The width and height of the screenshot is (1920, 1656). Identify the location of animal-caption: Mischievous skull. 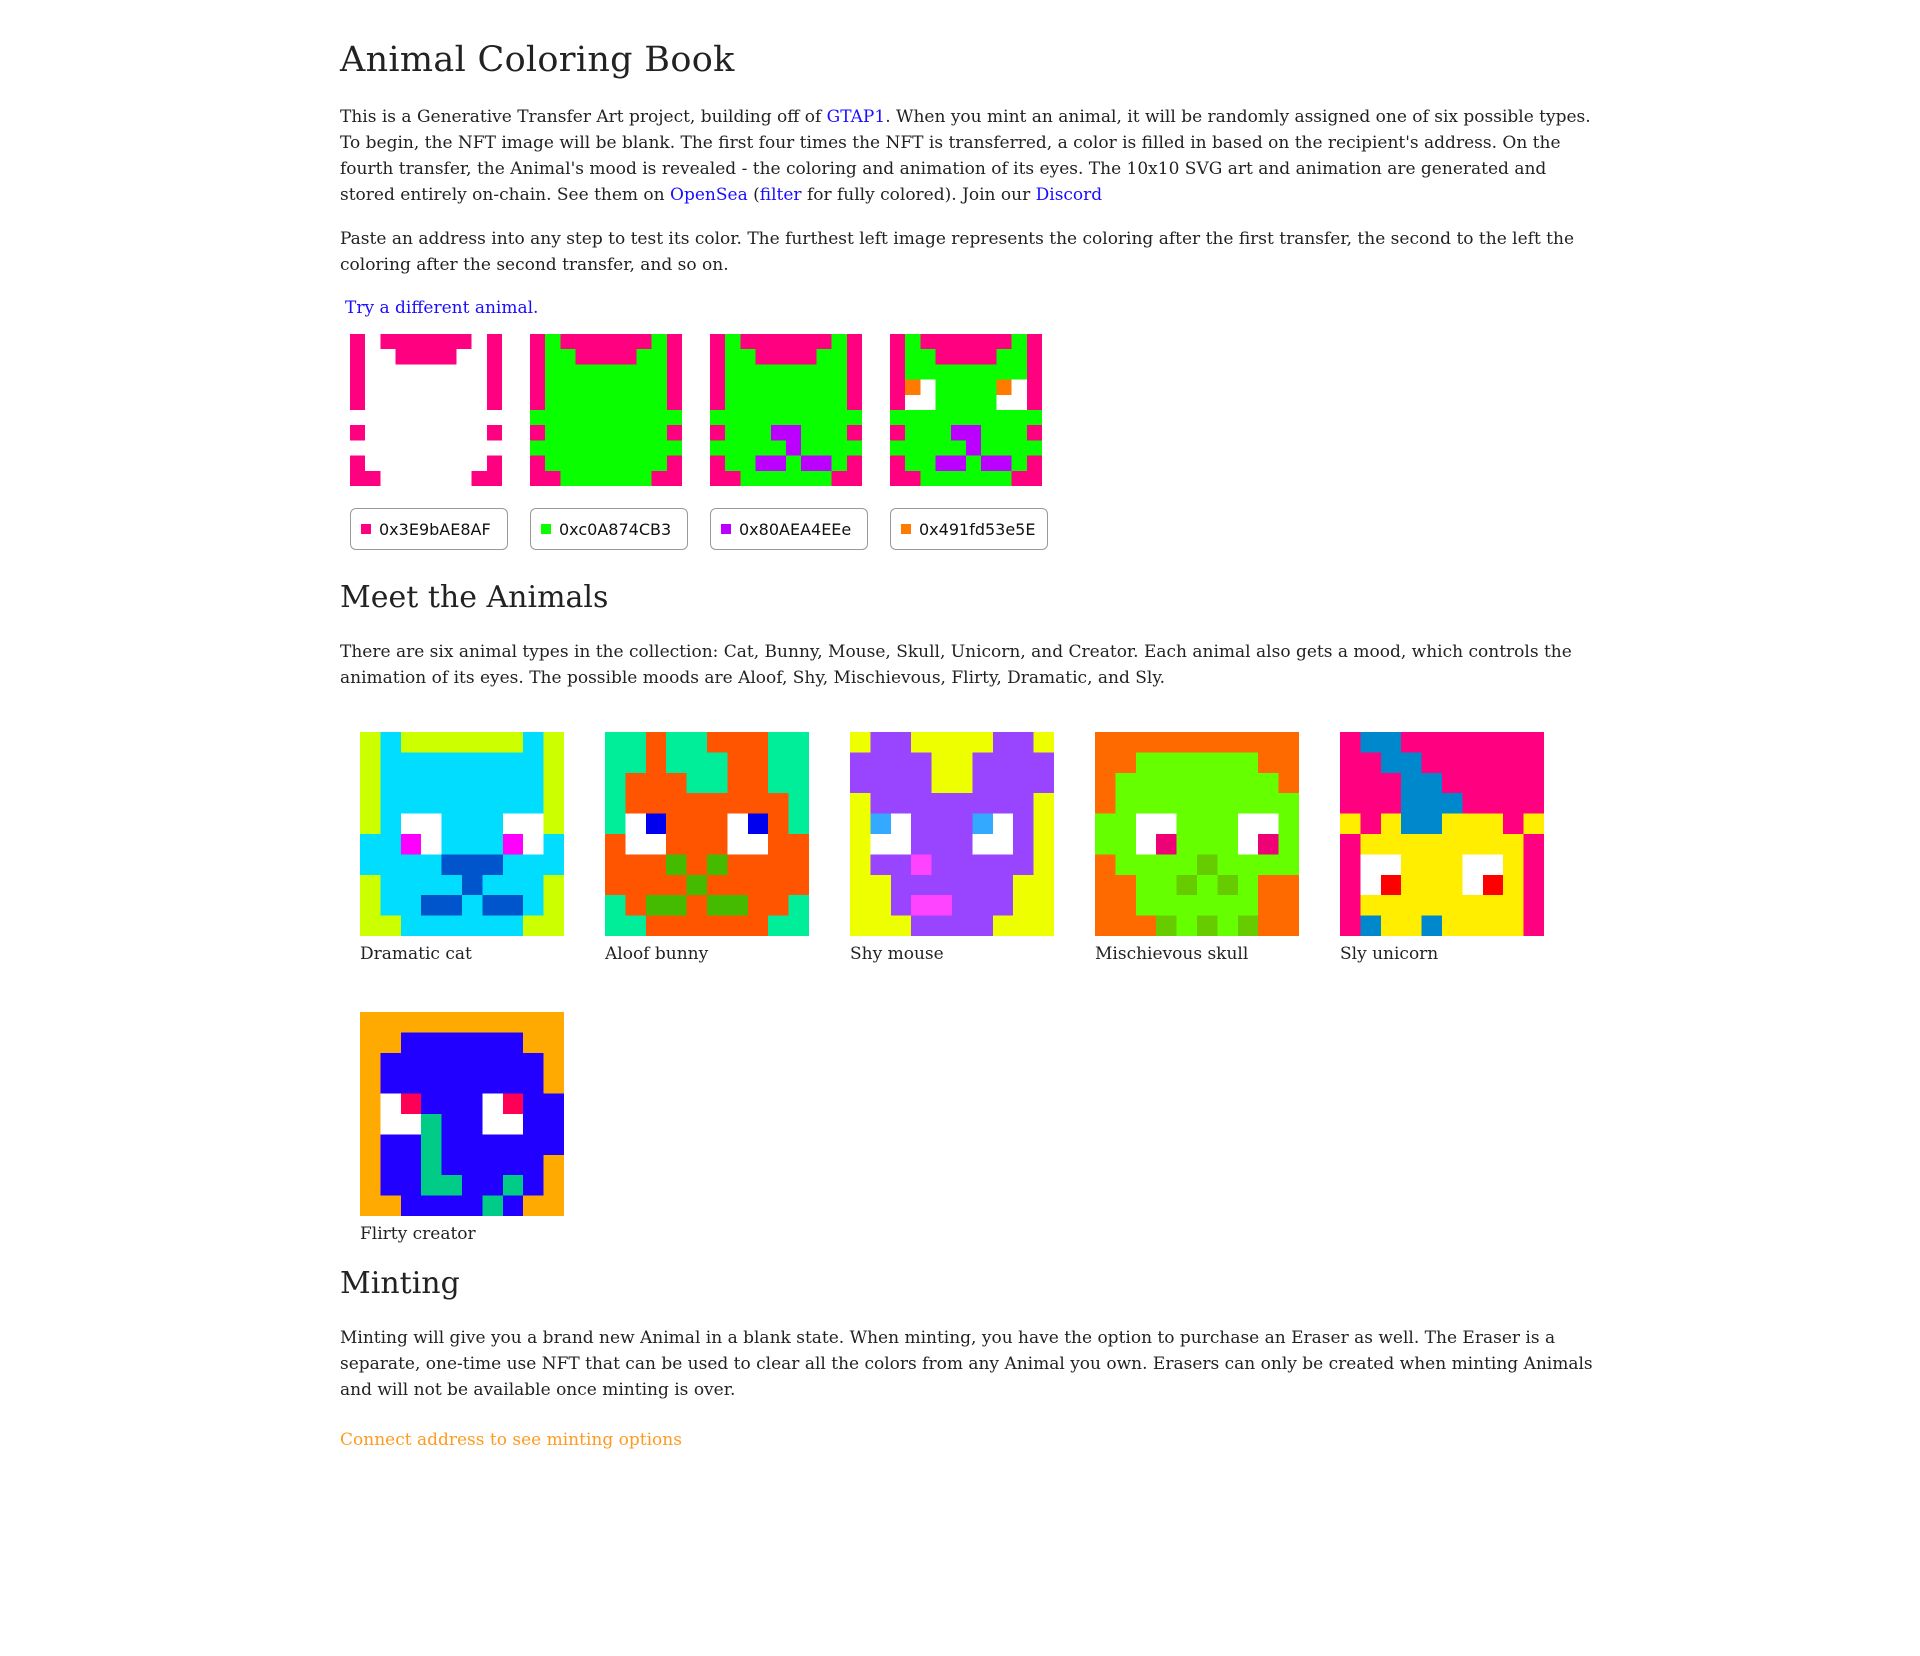
(1172, 954).